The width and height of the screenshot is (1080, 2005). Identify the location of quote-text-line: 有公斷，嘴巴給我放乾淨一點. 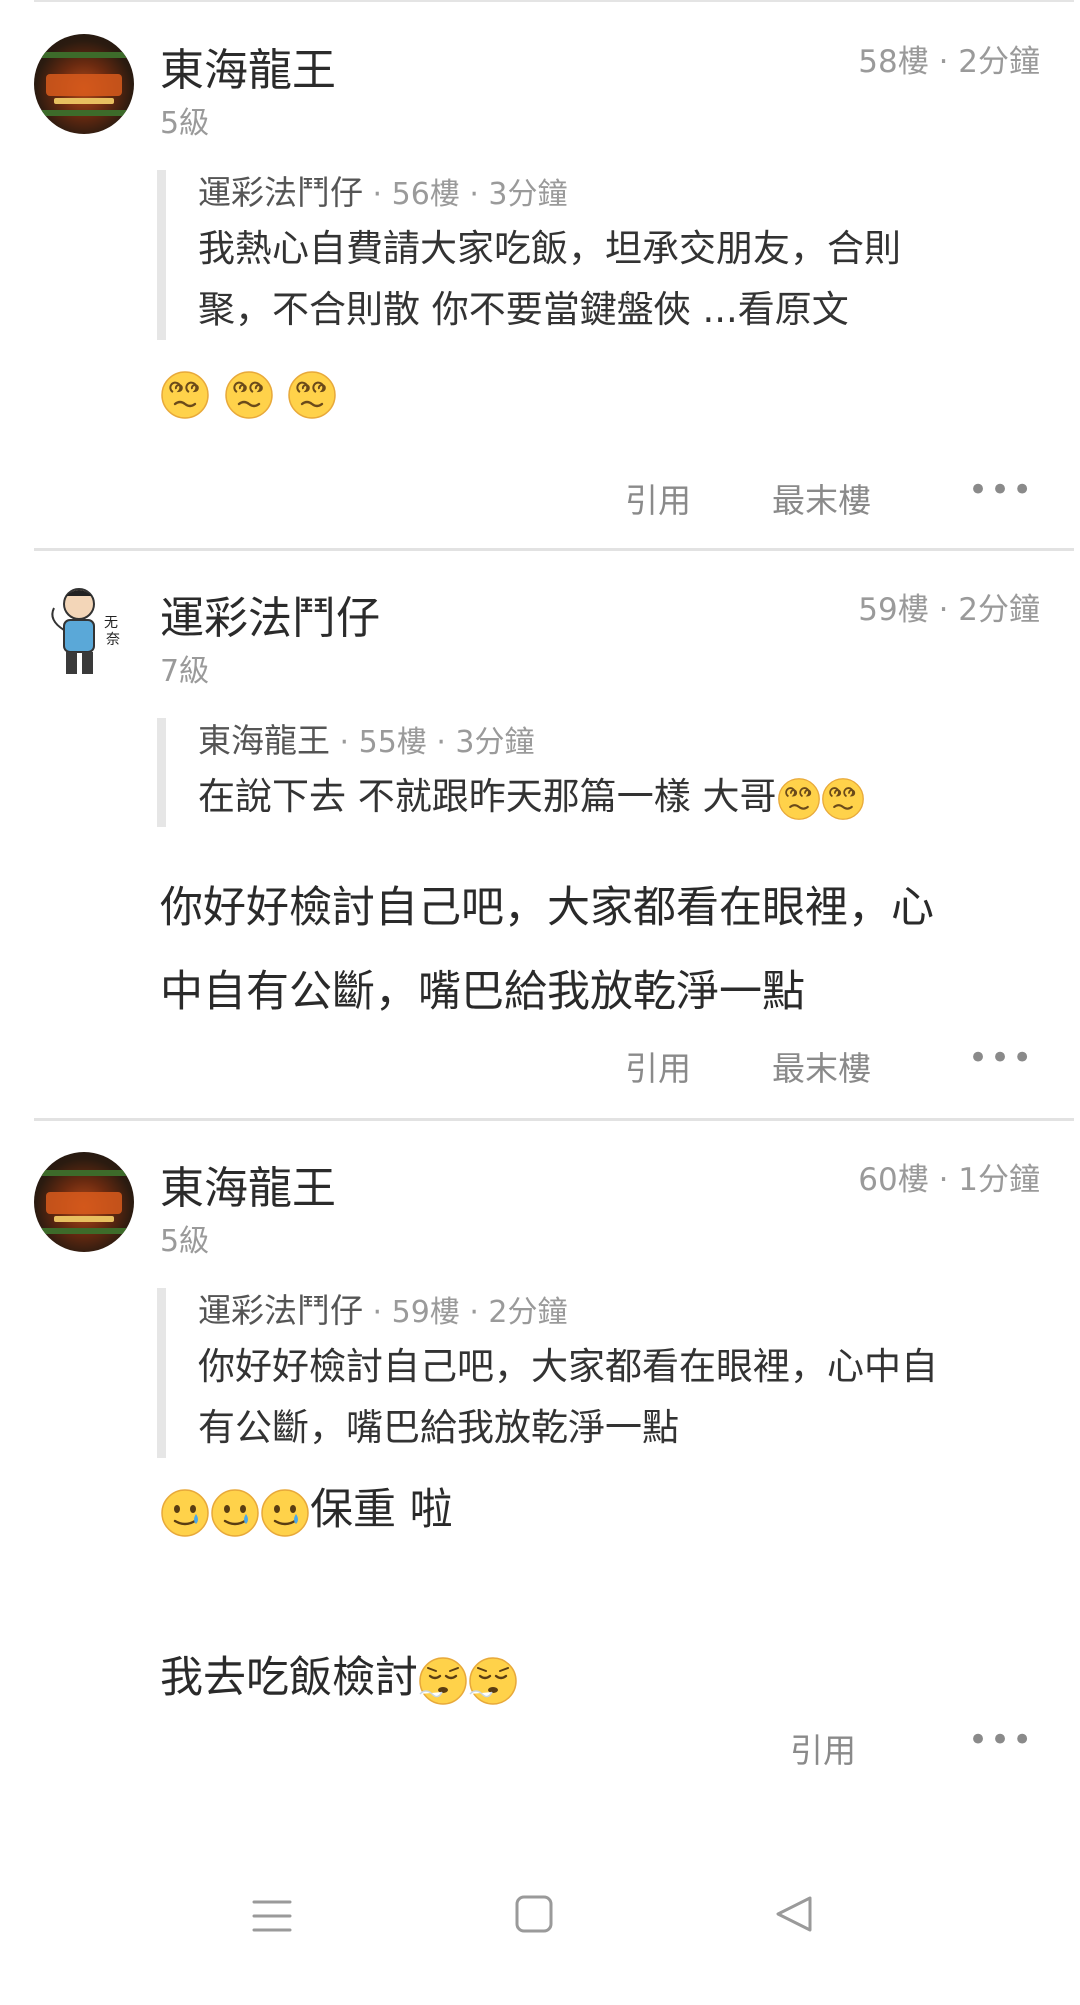
(438, 1427).